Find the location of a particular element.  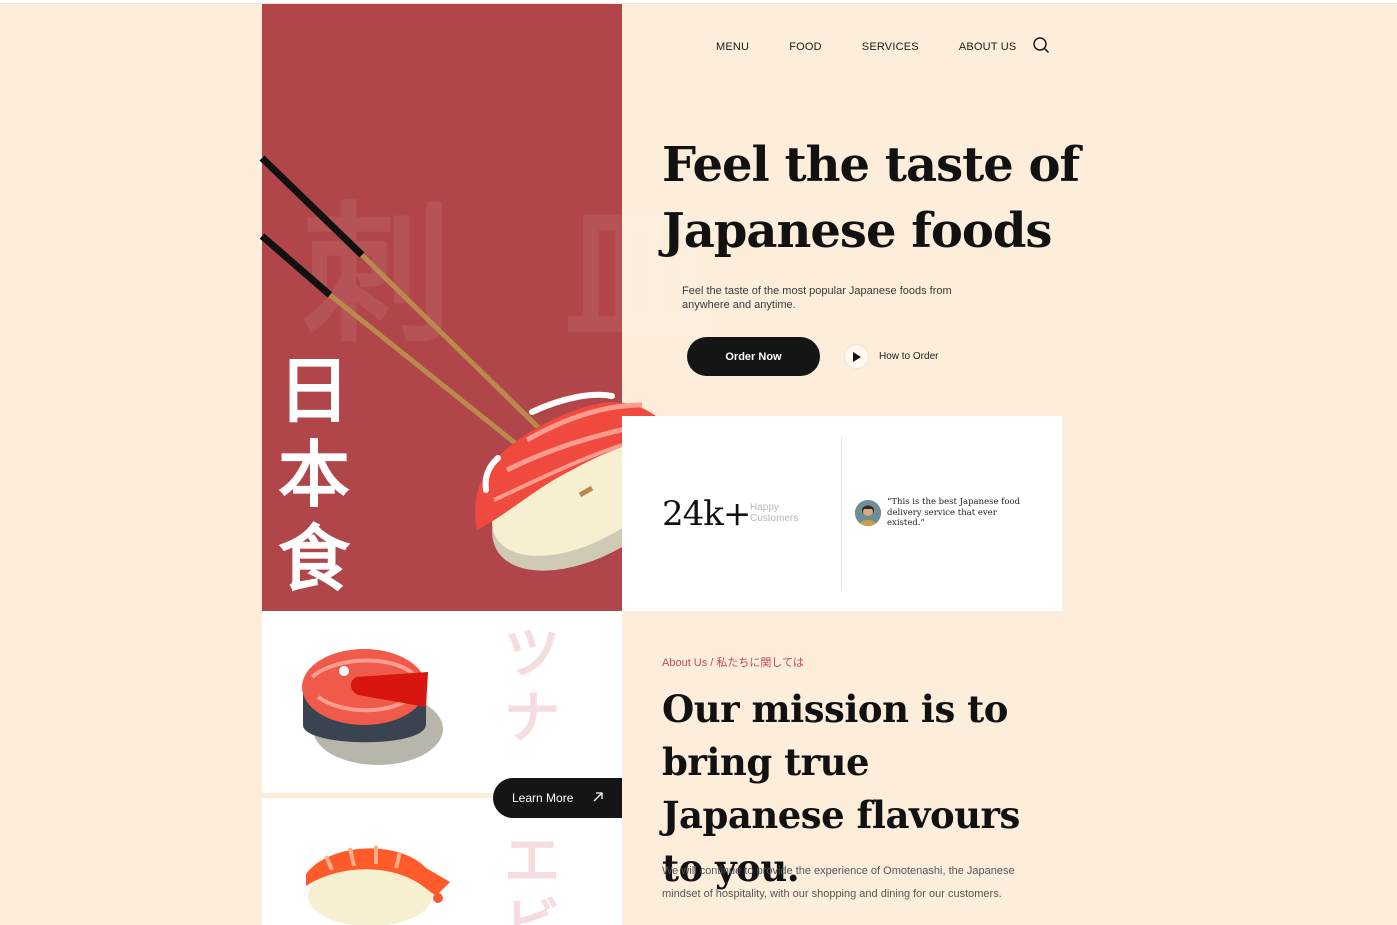

how-to-order-label: How to Order is located at coordinates (909, 356).